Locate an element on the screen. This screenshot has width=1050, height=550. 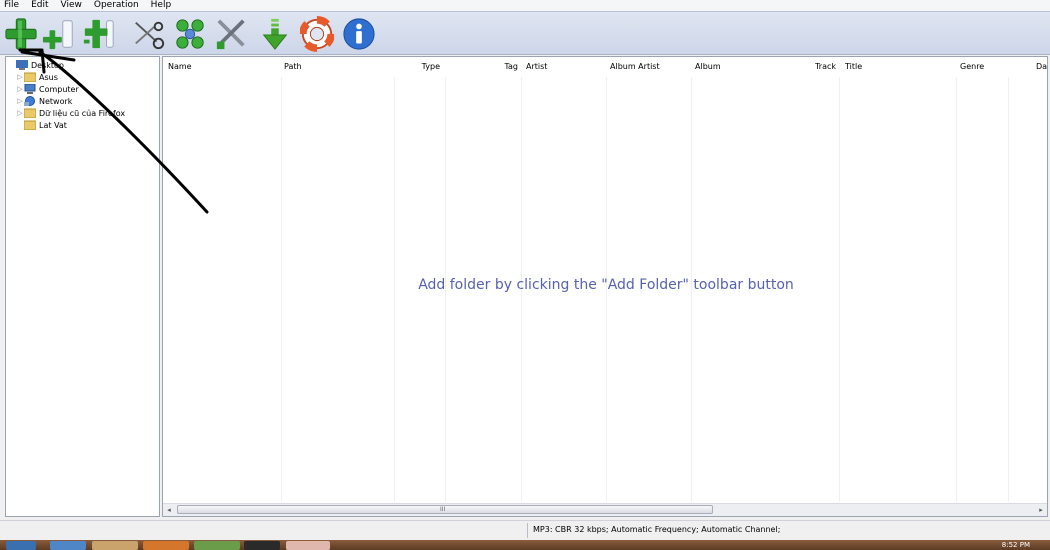
tree-label: Desktop is located at coordinates (47, 65).